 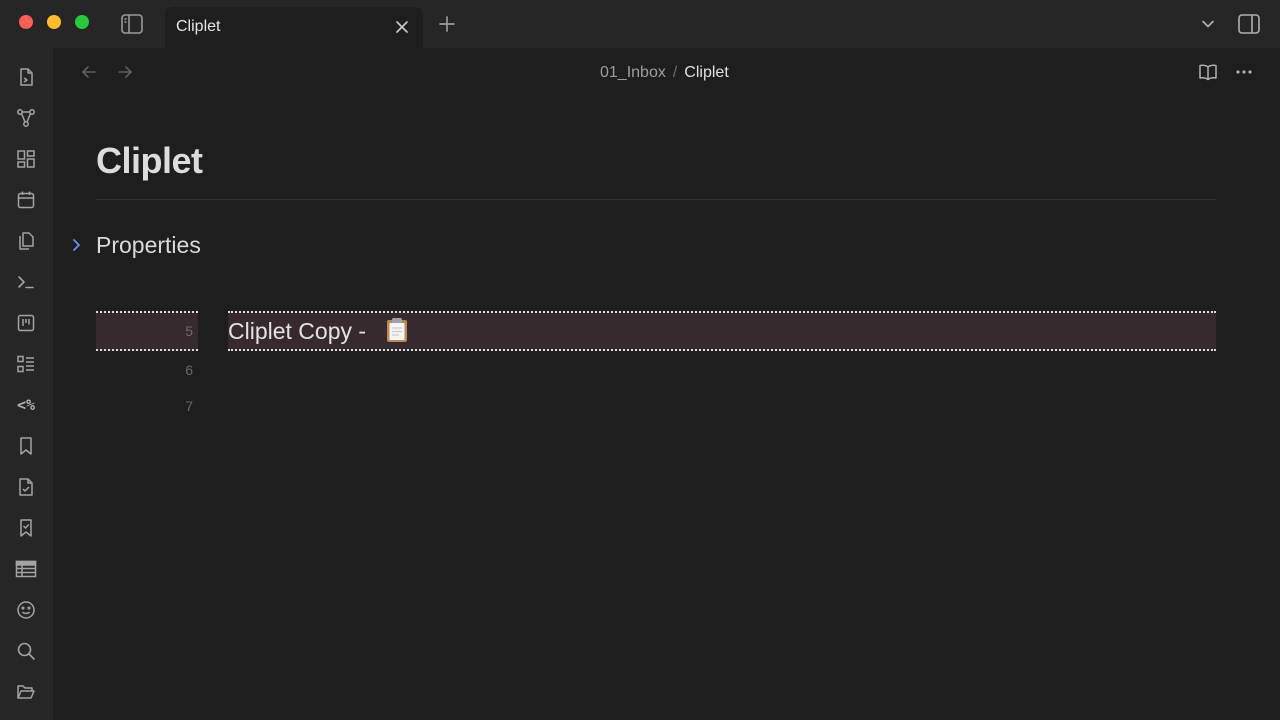 I want to click on left-ribbon: <%, so click(x=26, y=384).